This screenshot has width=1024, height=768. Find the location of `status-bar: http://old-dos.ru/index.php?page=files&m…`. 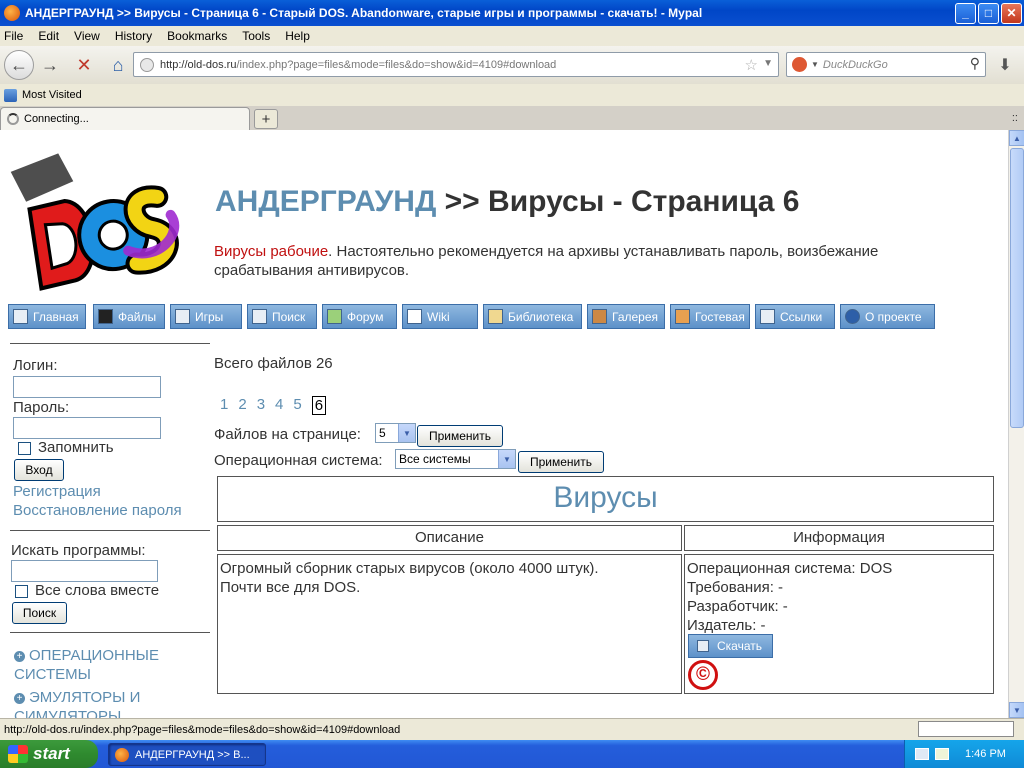

status-bar: http://old-dos.ru/index.php?page=files&m… is located at coordinates (512, 729).